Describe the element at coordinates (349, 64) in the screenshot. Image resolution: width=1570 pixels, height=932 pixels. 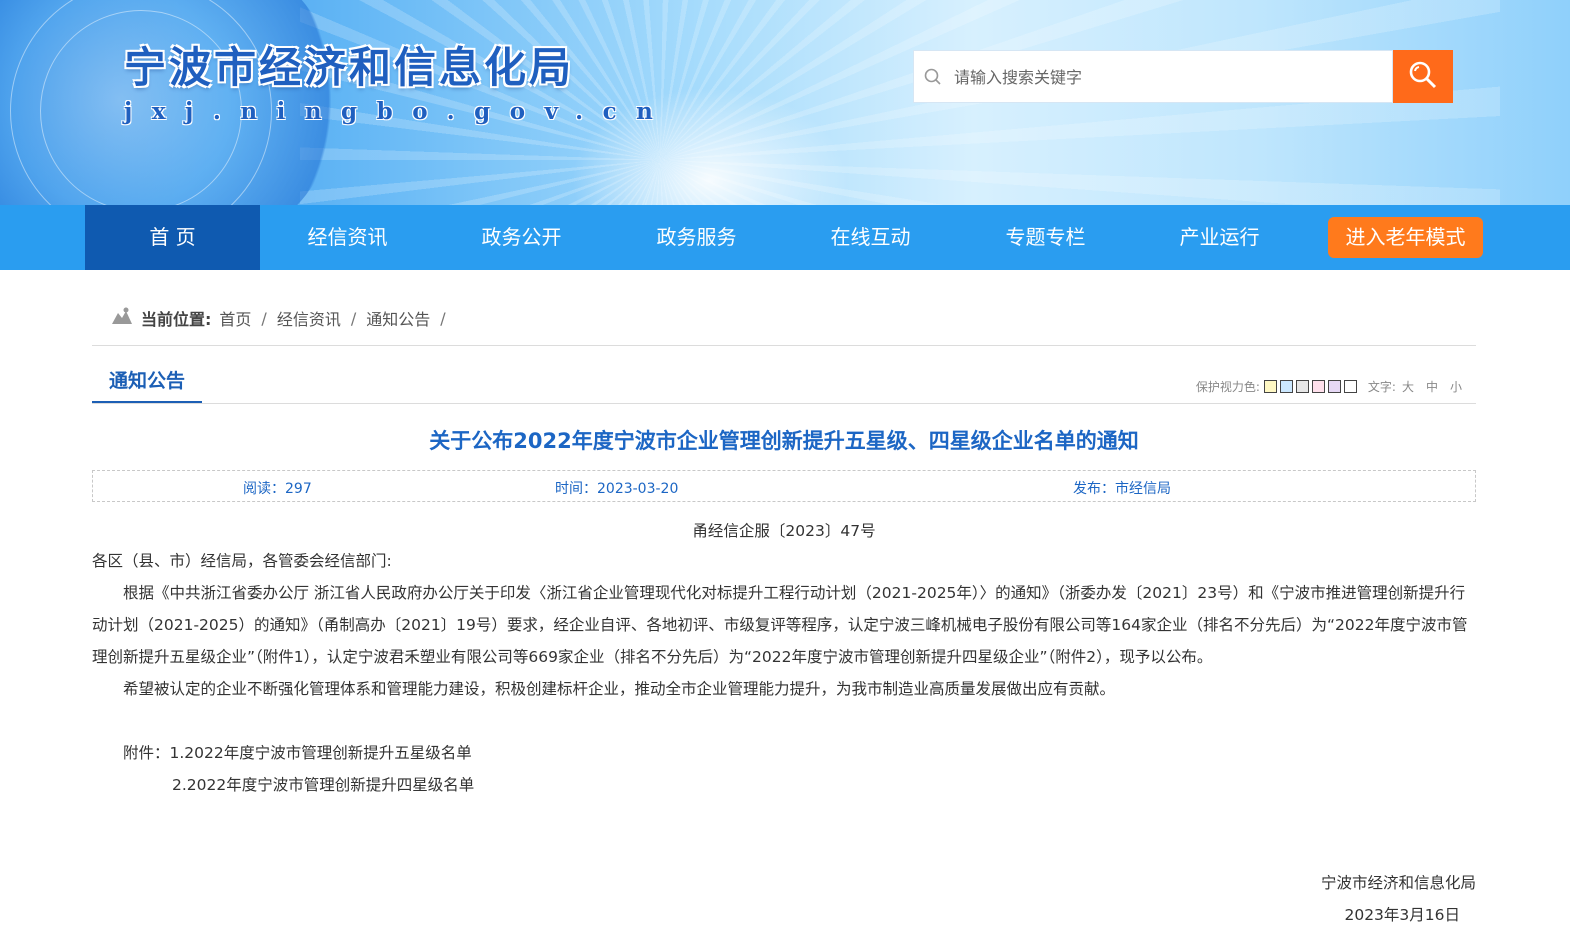
I see `site-title: 宁波市经济和信息化局` at that location.